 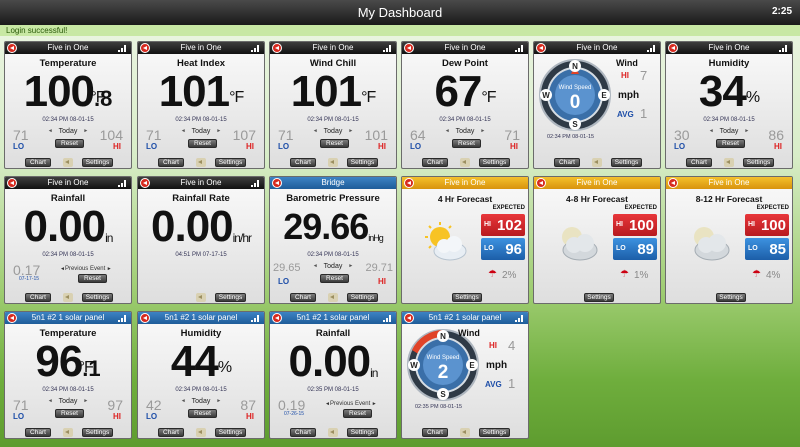 I want to click on lo-label: LO, so click(x=152, y=146).